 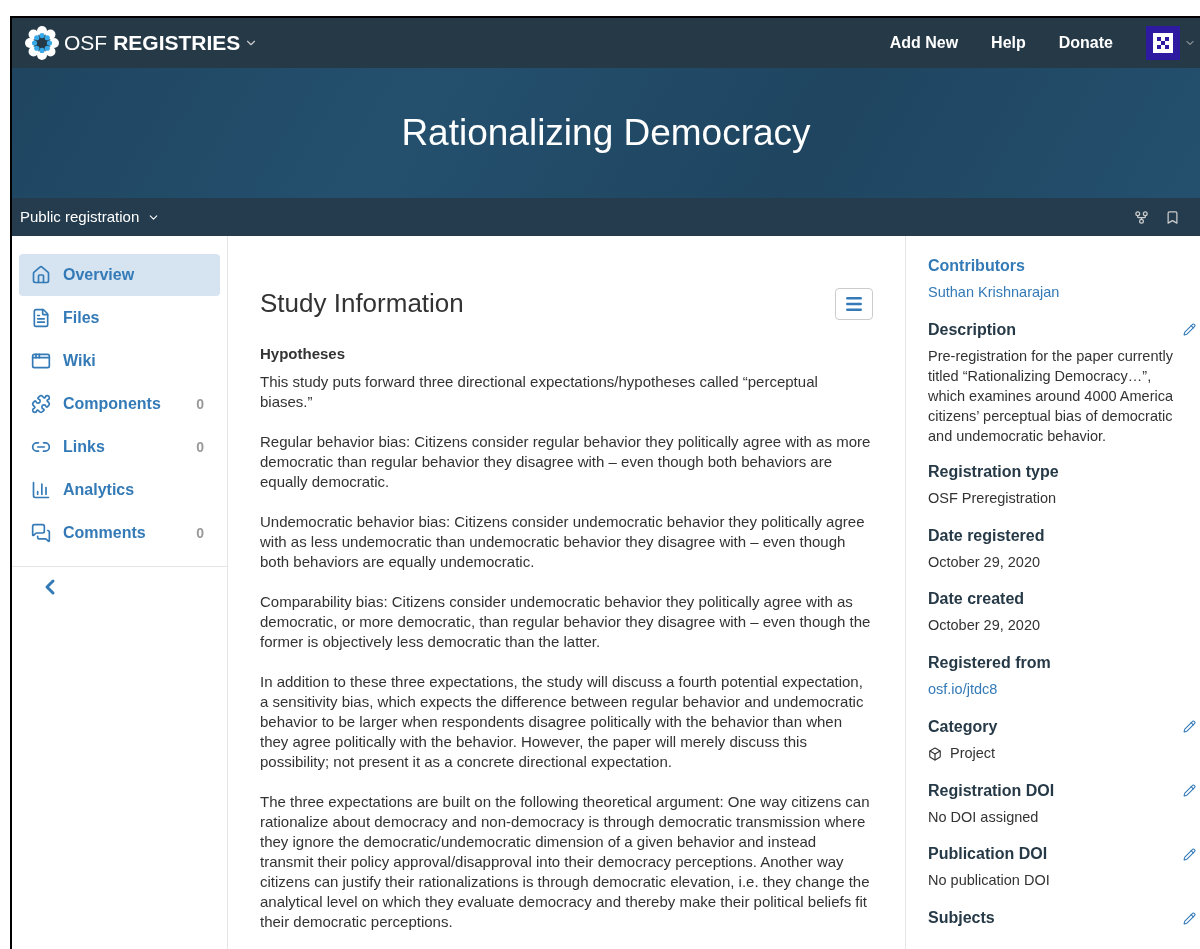 I want to click on logo-icon, so click(x=42, y=43).